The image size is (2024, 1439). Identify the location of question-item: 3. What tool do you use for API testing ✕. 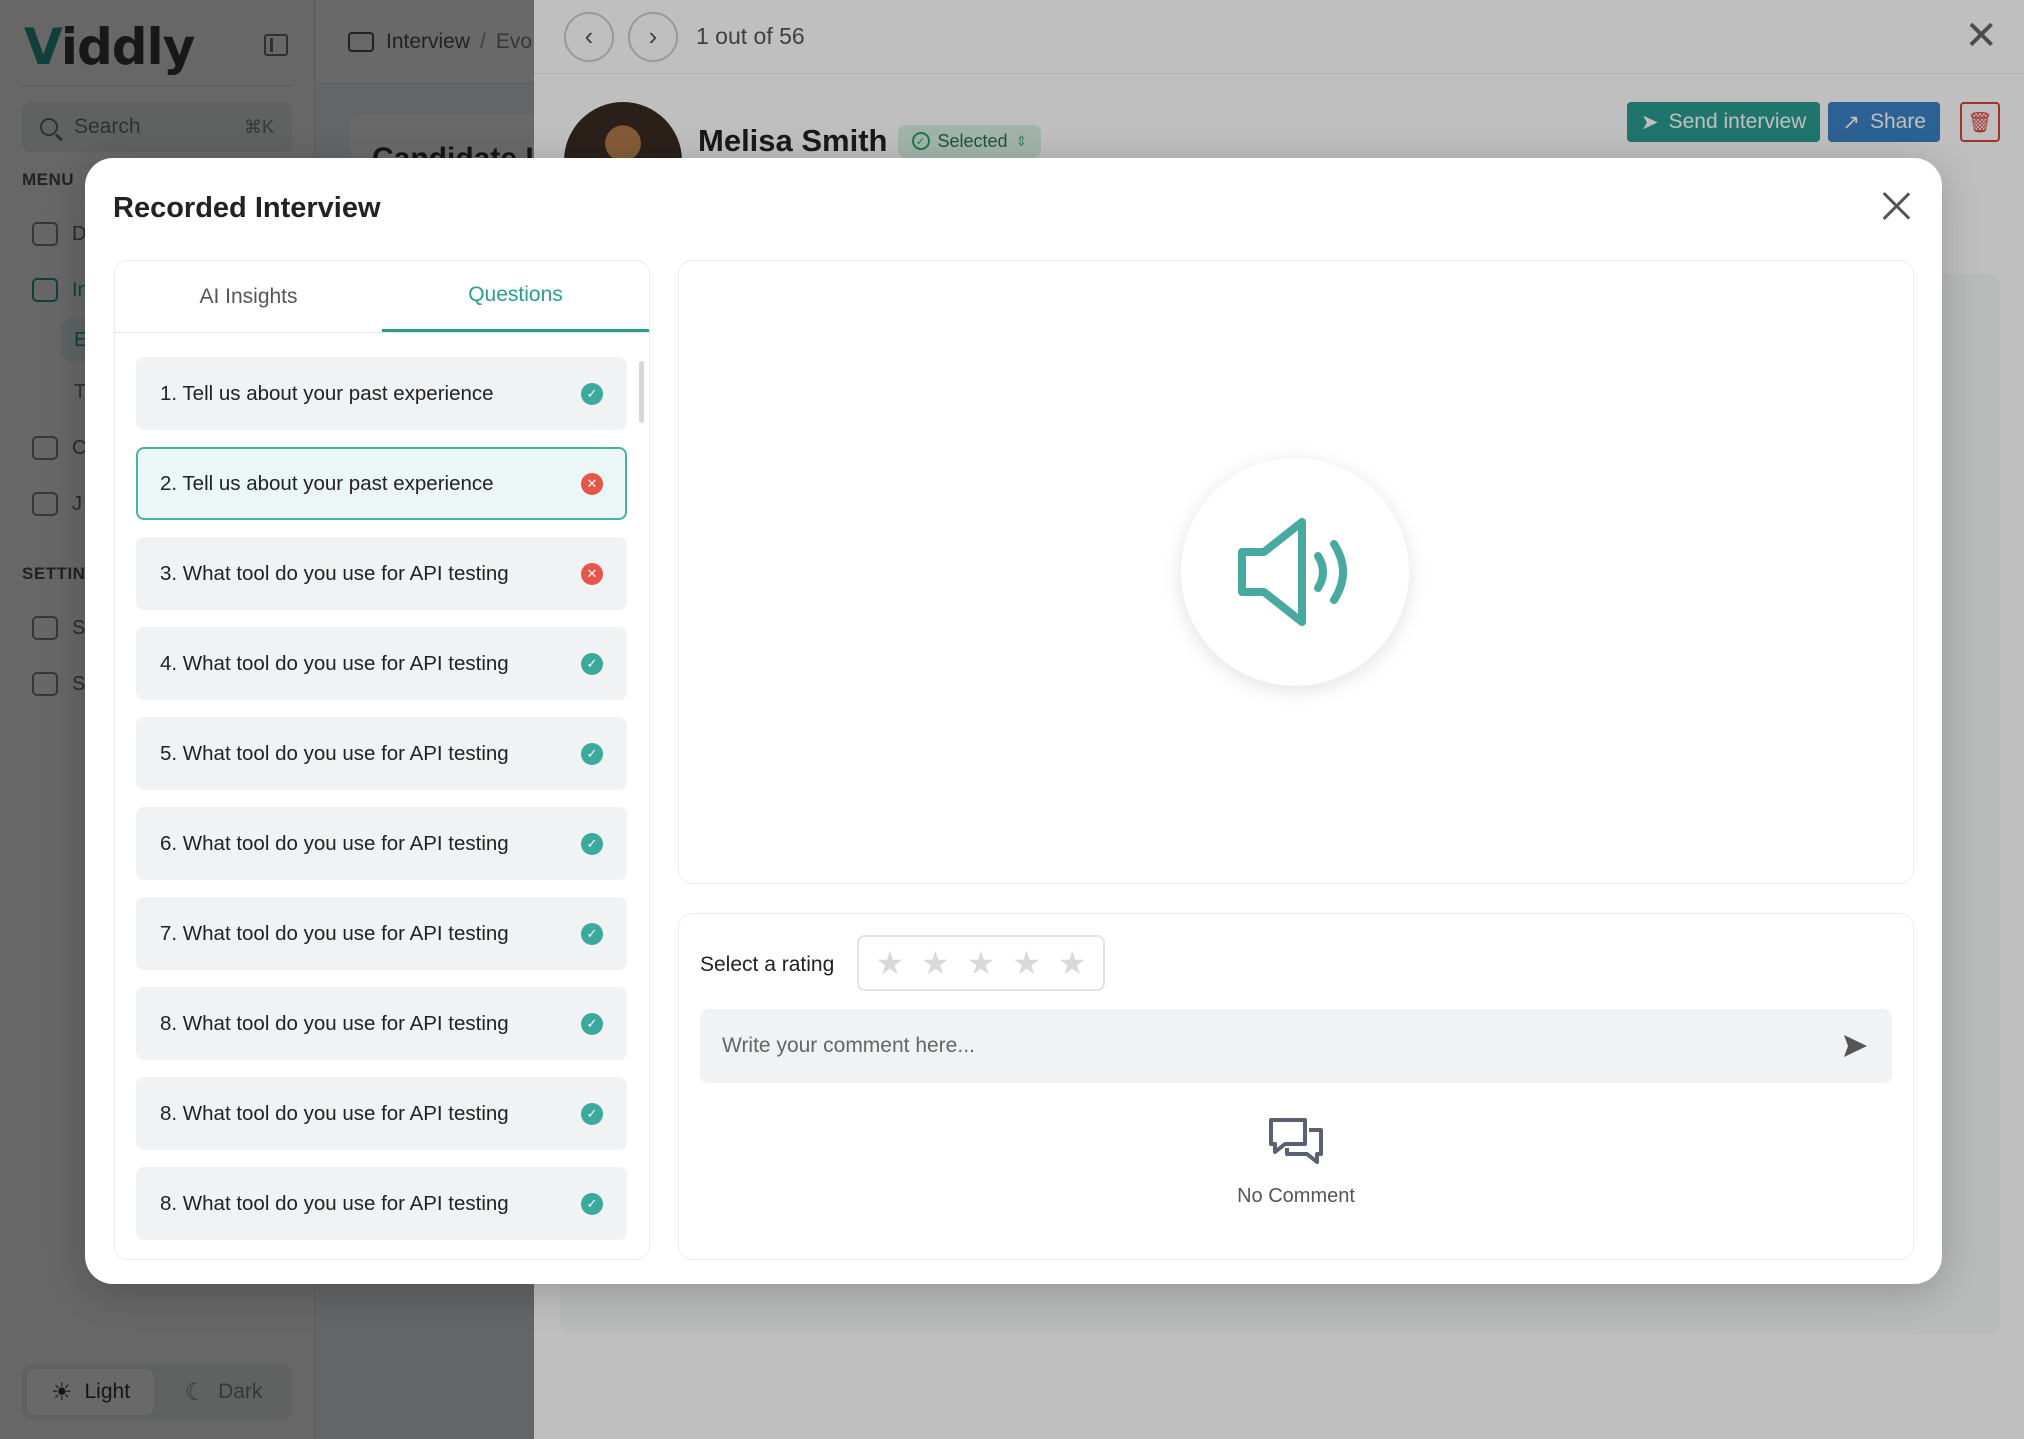
(381, 573).